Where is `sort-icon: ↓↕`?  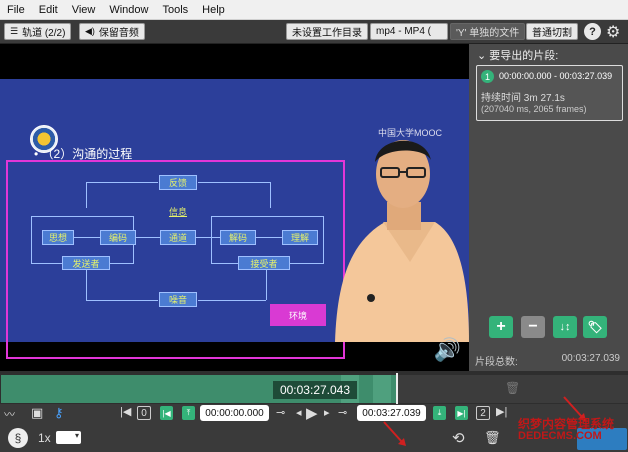
sort-icon: ↓↕ is located at coordinates (565, 327).